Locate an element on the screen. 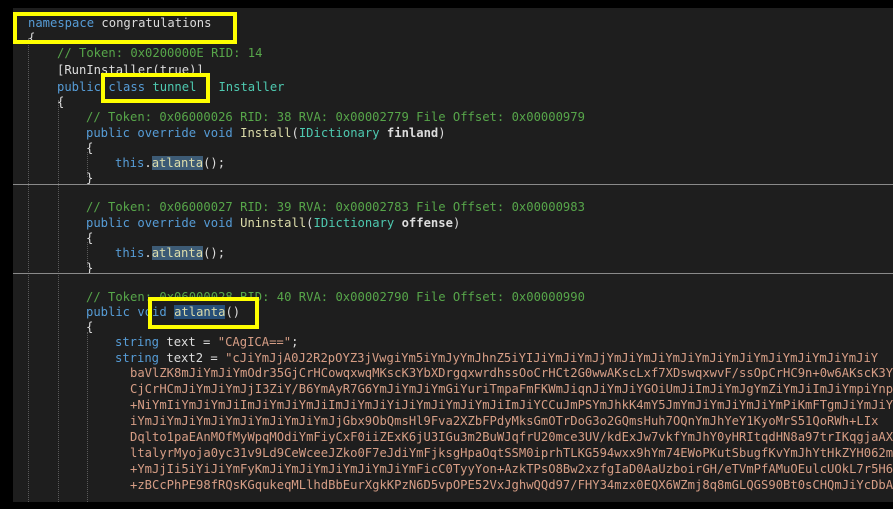 The width and height of the screenshot is (893, 509). string-literal: "CAgICA==" is located at coordinates (254, 342).